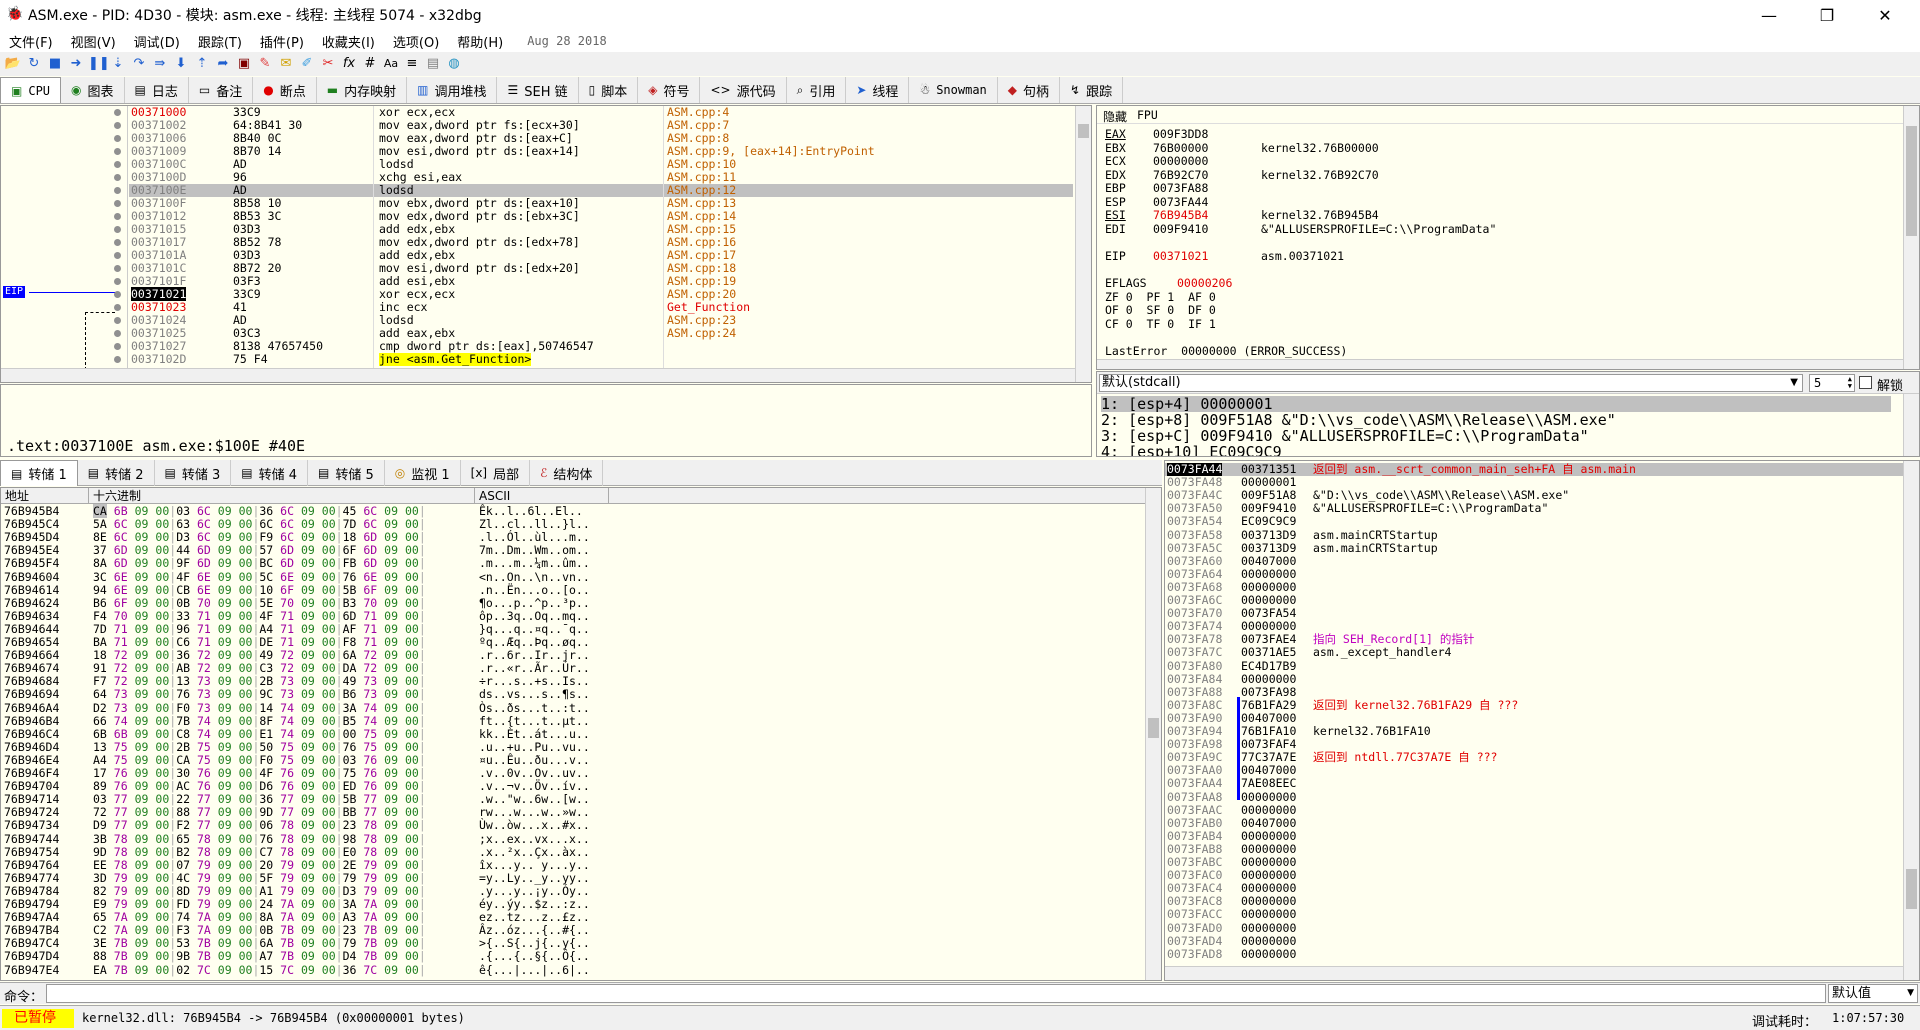  What do you see at coordinates (220, 41) in the screenshot?
I see `menu-trace: 跟踪(T)` at bounding box center [220, 41].